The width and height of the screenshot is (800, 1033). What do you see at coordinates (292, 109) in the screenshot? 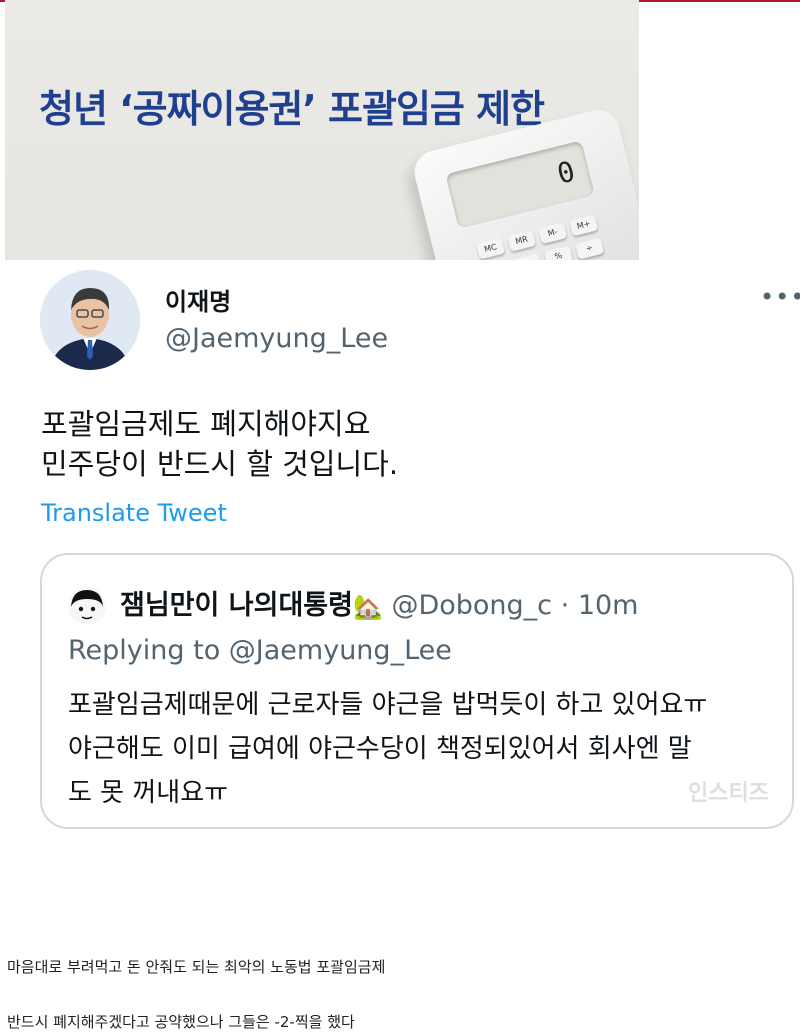
I see `banner-title: 청년 ‘공짜이용권’ 포괄임금 제한` at bounding box center [292, 109].